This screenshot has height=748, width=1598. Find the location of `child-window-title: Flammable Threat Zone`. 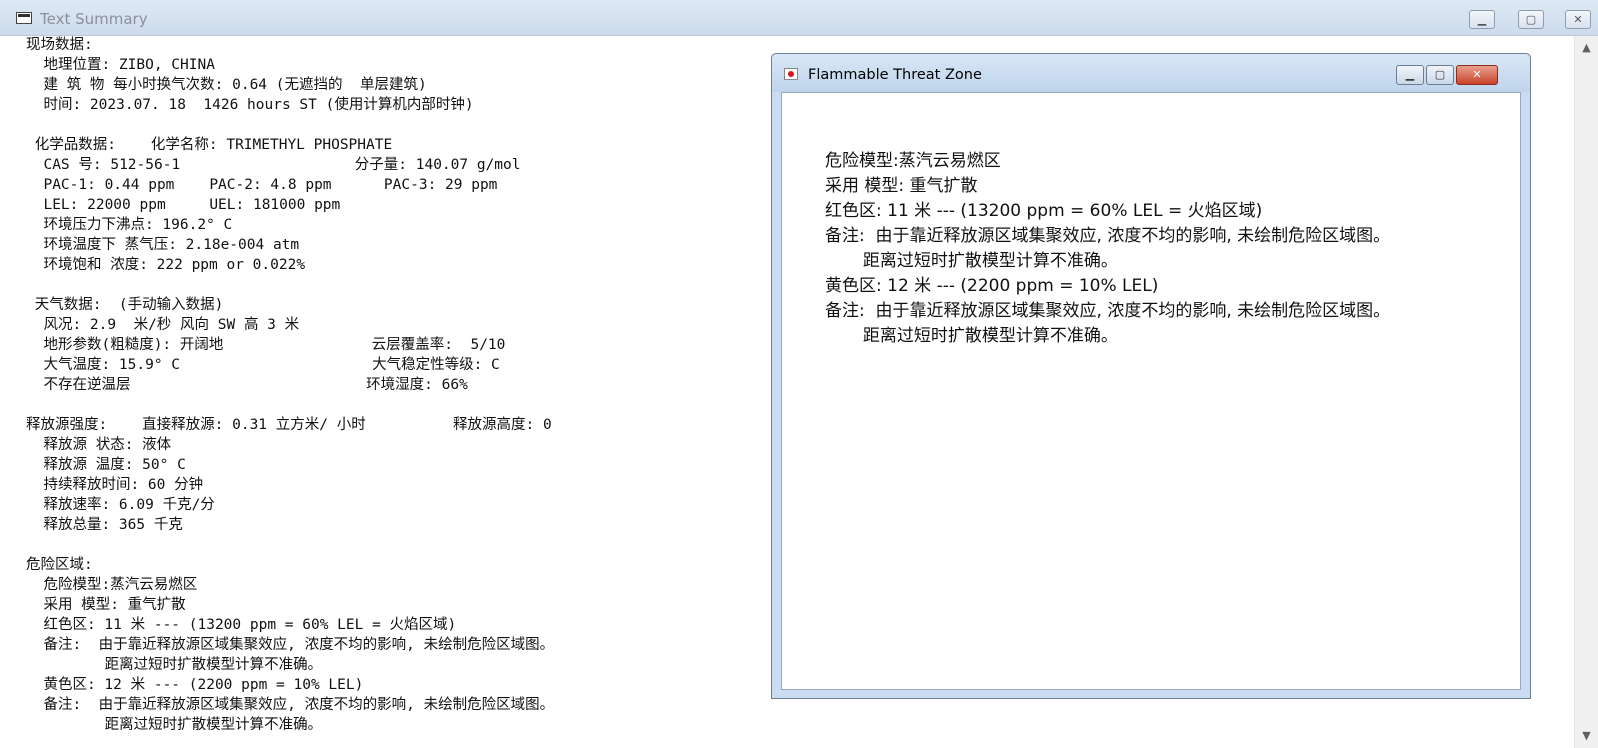

child-window-title: Flammable Threat Zone is located at coordinates (895, 75).